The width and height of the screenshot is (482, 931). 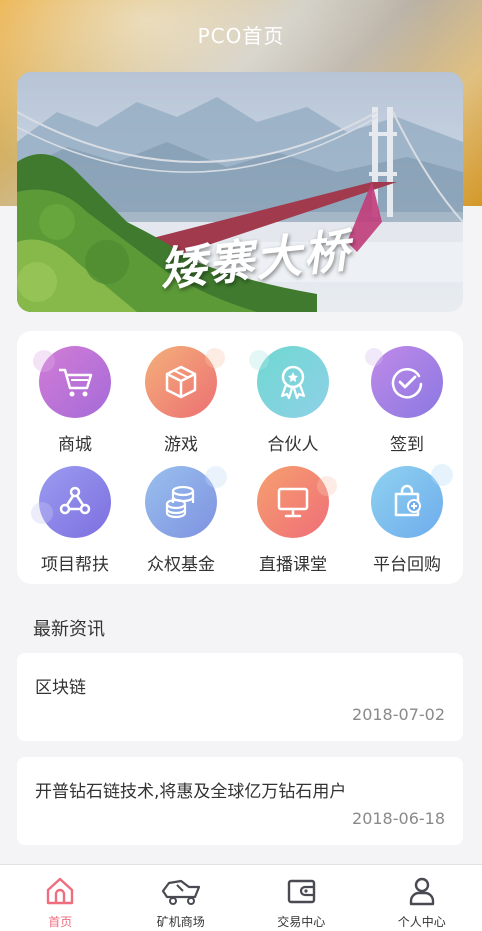 What do you see at coordinates (181, 565) in the screenshot?
I see `grid-label: 众权基金` at bounding box center [181, 565].